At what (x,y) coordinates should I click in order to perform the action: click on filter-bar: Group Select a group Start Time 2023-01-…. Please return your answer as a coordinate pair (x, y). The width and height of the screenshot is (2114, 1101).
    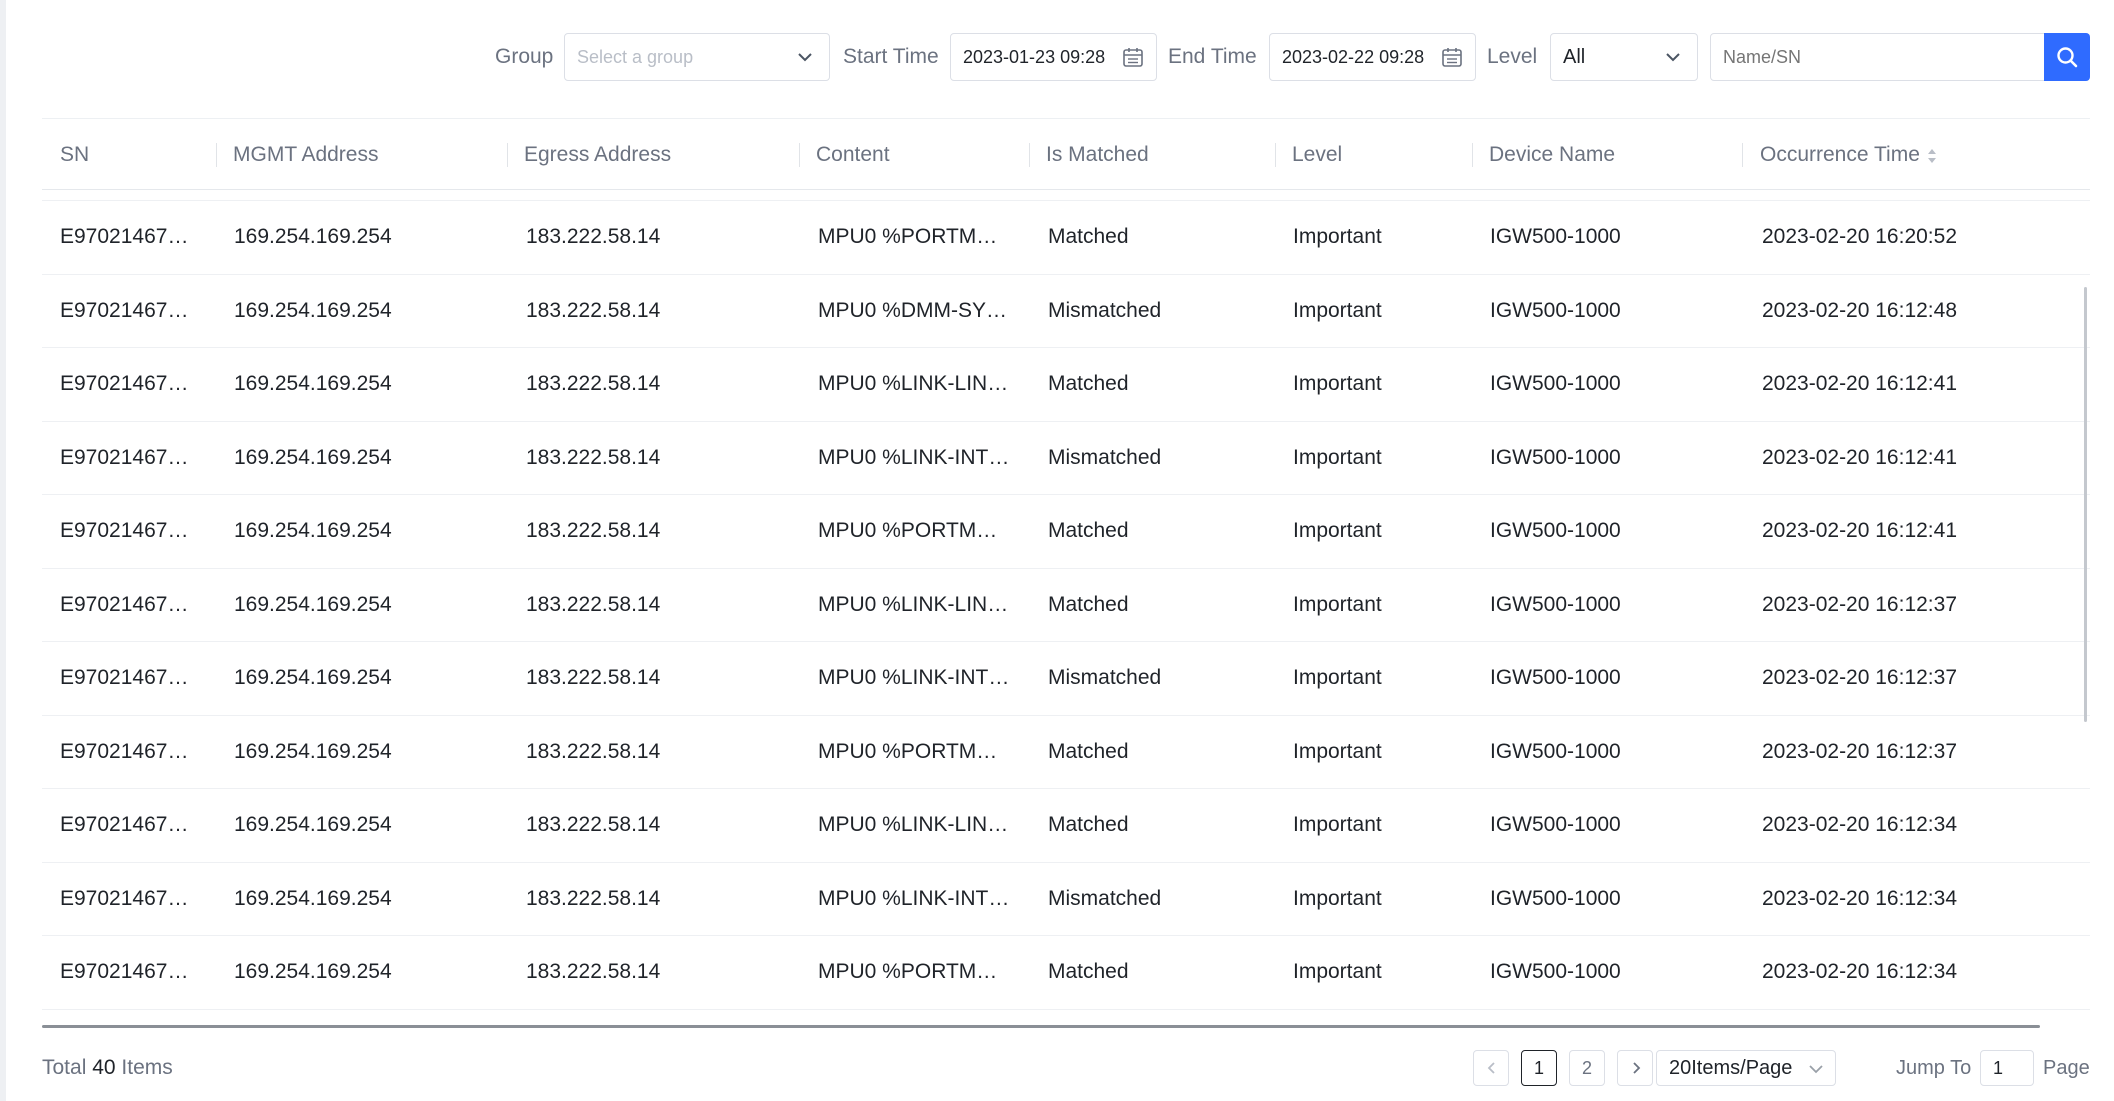
    Looking at the image, I should click on (1057, 57).